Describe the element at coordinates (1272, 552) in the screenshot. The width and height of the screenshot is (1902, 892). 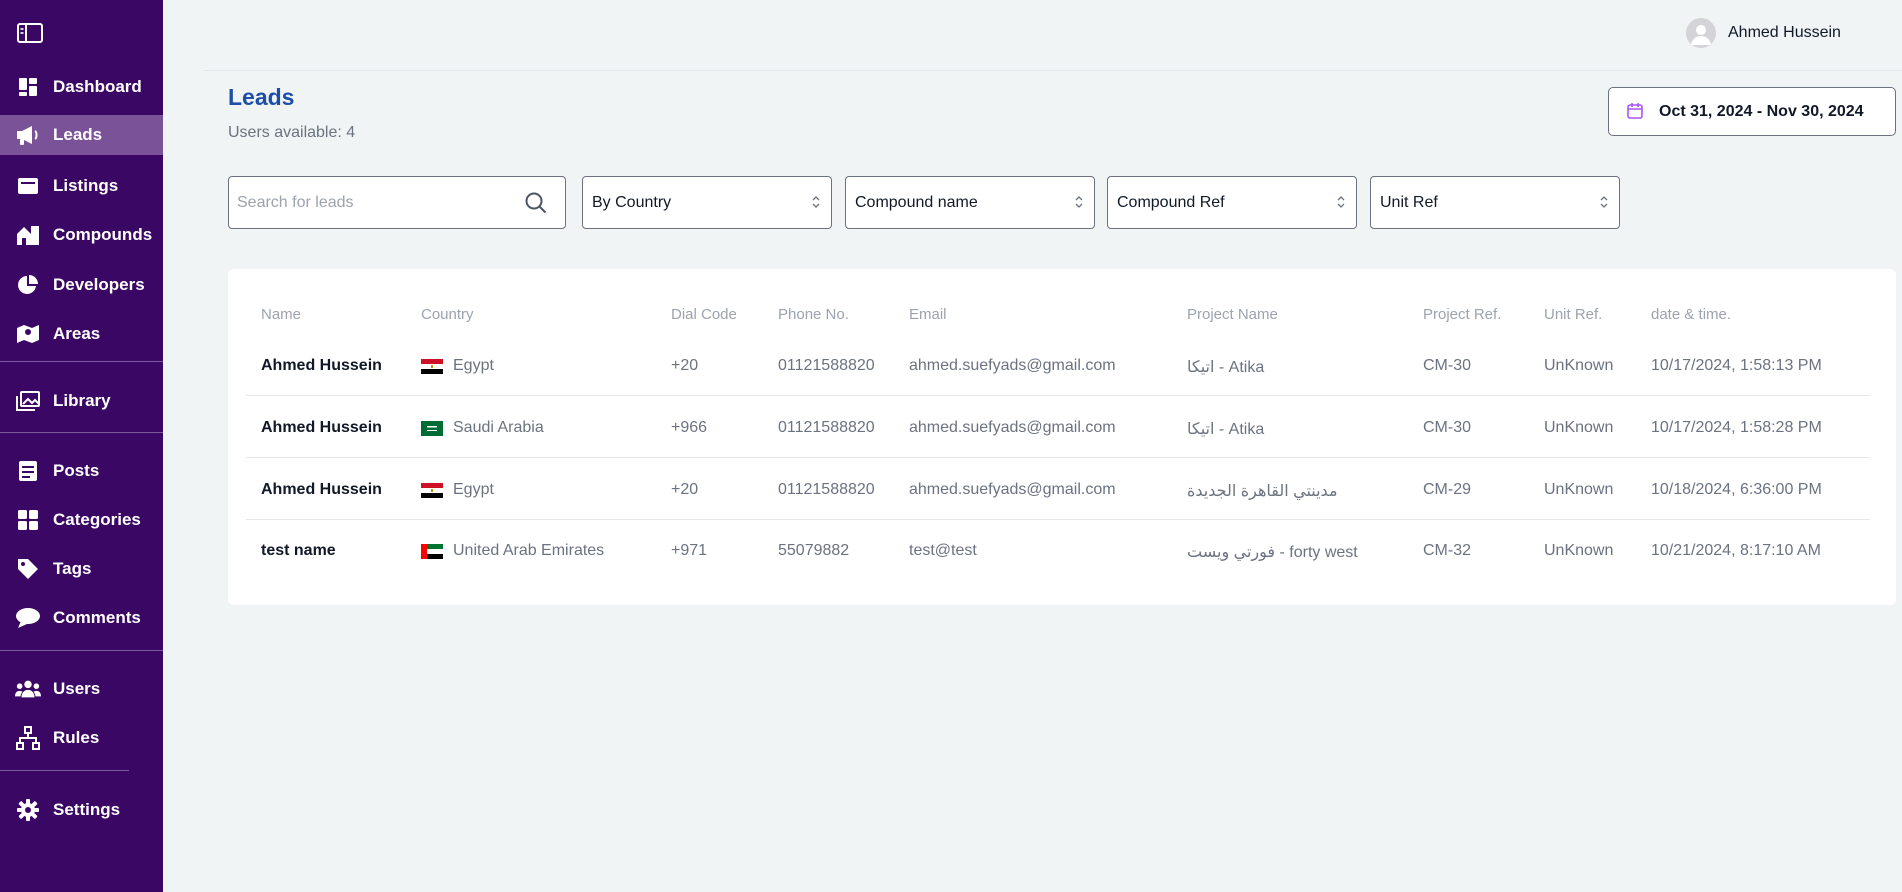
I see `cell-project-name: فورتي ويست - forty west` at that location.